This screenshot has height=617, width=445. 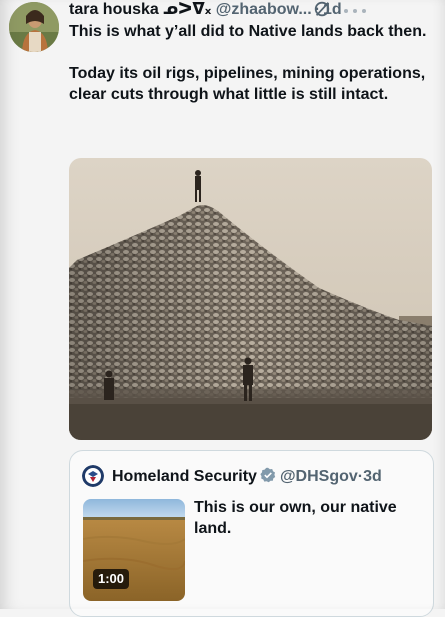 I want to click on avatar-photo, so click(x=34, y=27).